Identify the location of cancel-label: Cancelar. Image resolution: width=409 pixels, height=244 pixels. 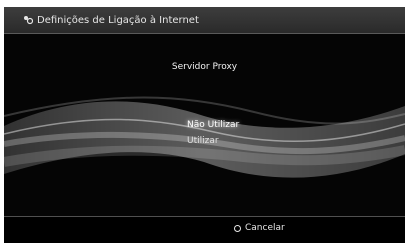
(265, 228).